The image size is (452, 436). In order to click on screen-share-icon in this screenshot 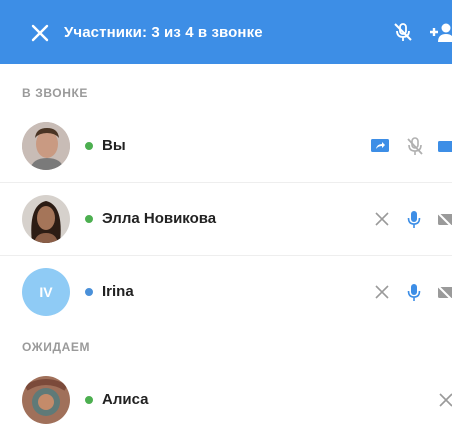, I will do `click(380, 146)`.